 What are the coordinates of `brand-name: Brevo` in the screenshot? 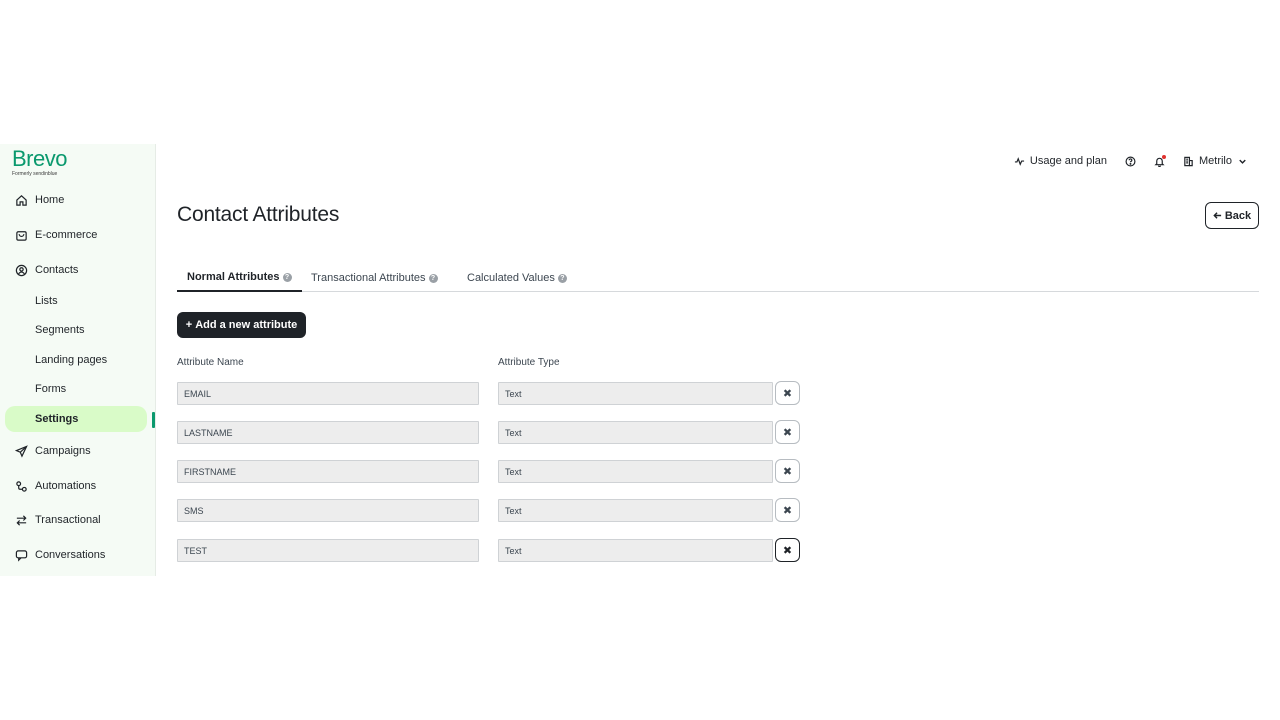 It's located at (39, 158).